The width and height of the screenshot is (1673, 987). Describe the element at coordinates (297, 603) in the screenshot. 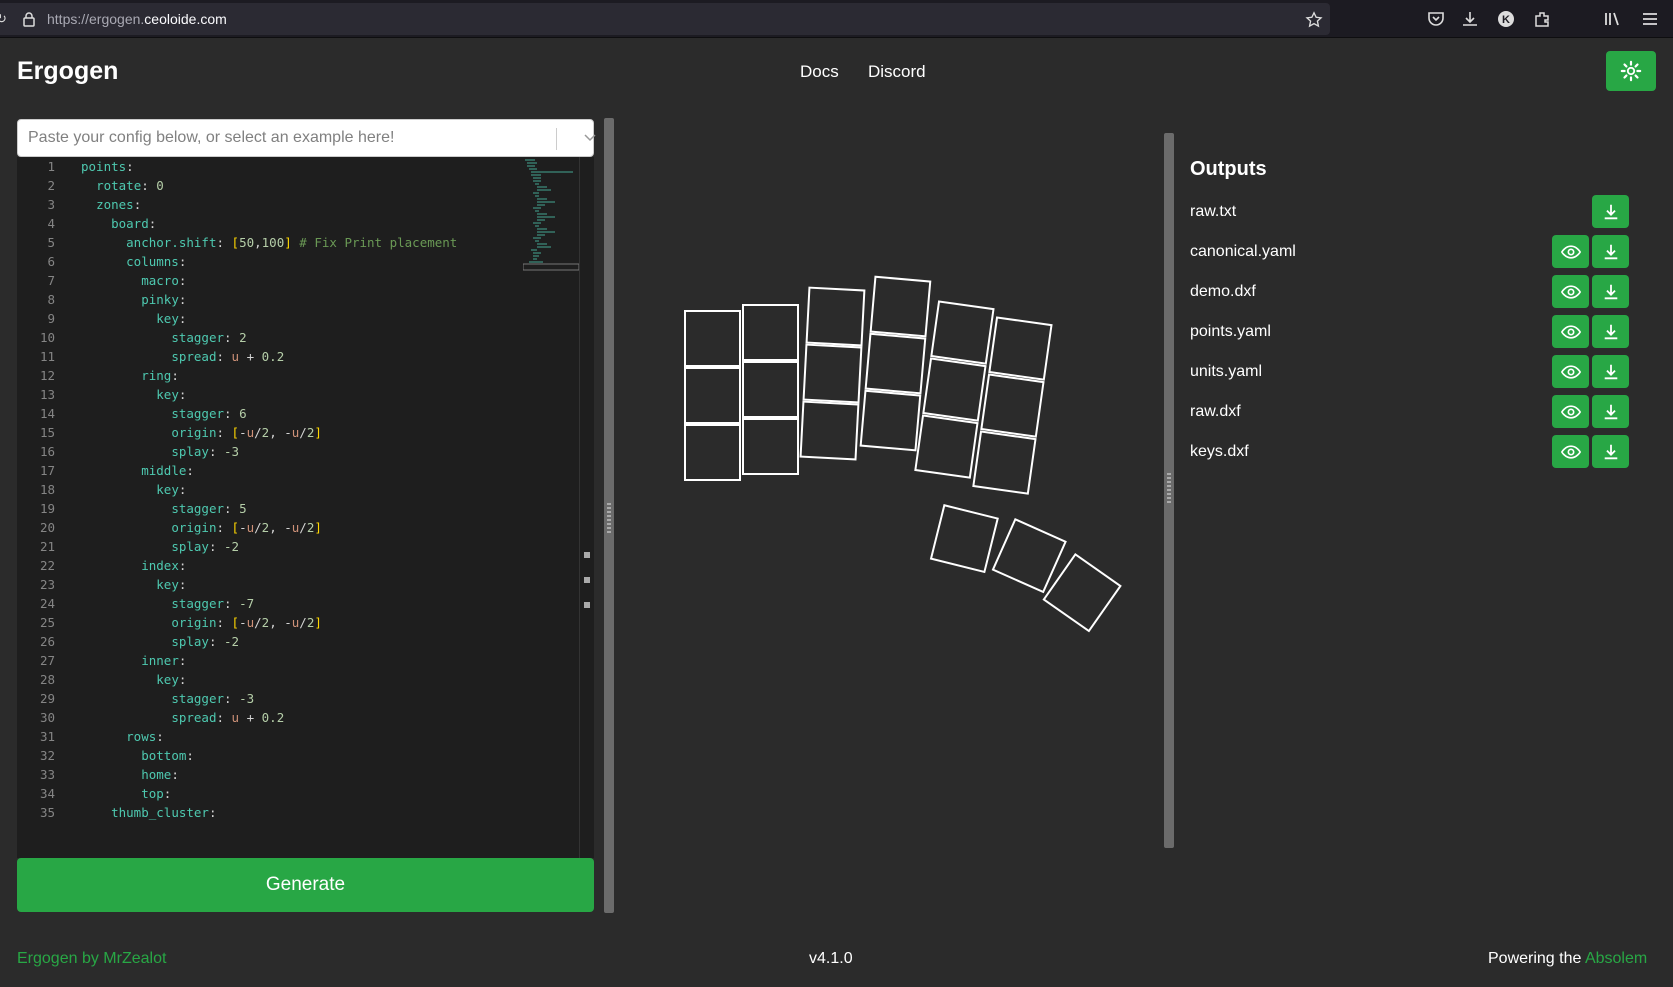

I see `editor-line: 24 stagger: -7` at that location.